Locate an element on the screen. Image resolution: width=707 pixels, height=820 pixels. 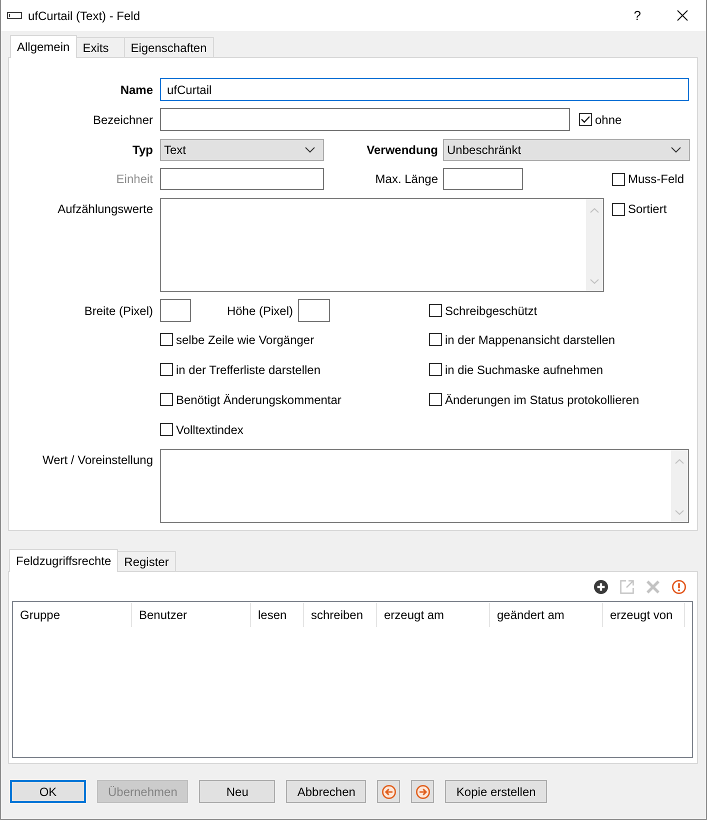
field-label: Aufzählungswerte is located at coordinates (105, 209).